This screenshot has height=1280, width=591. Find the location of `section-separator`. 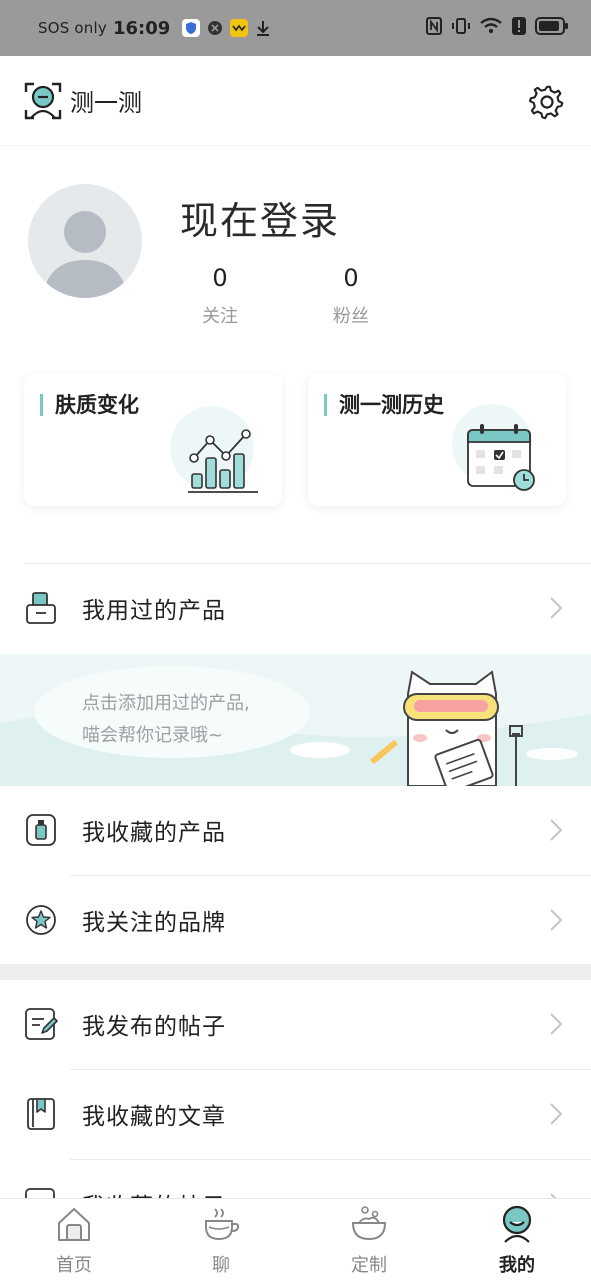

section-separator is located at coordinates (295, 972).